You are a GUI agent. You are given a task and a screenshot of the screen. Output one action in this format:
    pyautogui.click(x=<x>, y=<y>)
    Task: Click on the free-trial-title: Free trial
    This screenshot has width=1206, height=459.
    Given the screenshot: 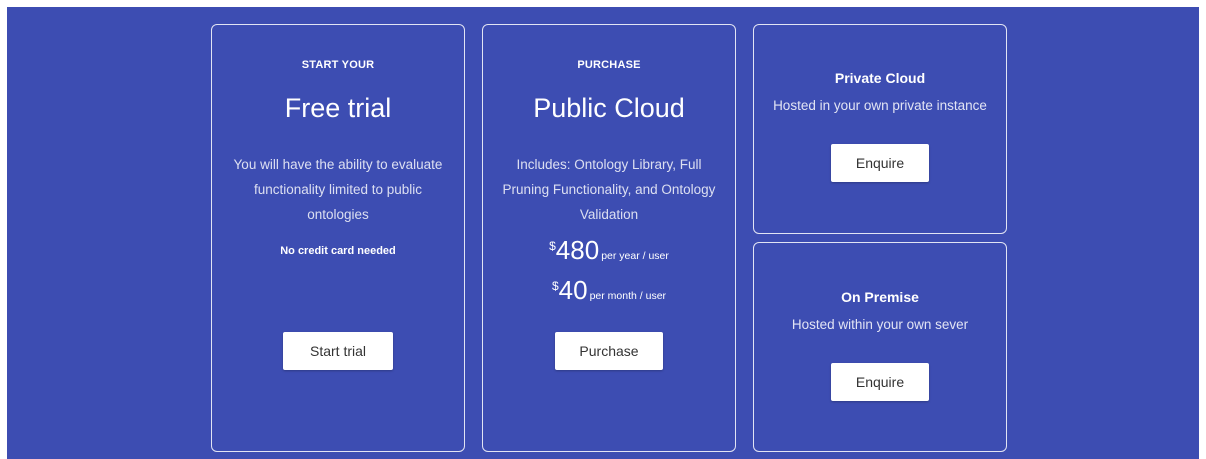 What is the action you would take?
    pyautogui.click(x=338, y=108)
    